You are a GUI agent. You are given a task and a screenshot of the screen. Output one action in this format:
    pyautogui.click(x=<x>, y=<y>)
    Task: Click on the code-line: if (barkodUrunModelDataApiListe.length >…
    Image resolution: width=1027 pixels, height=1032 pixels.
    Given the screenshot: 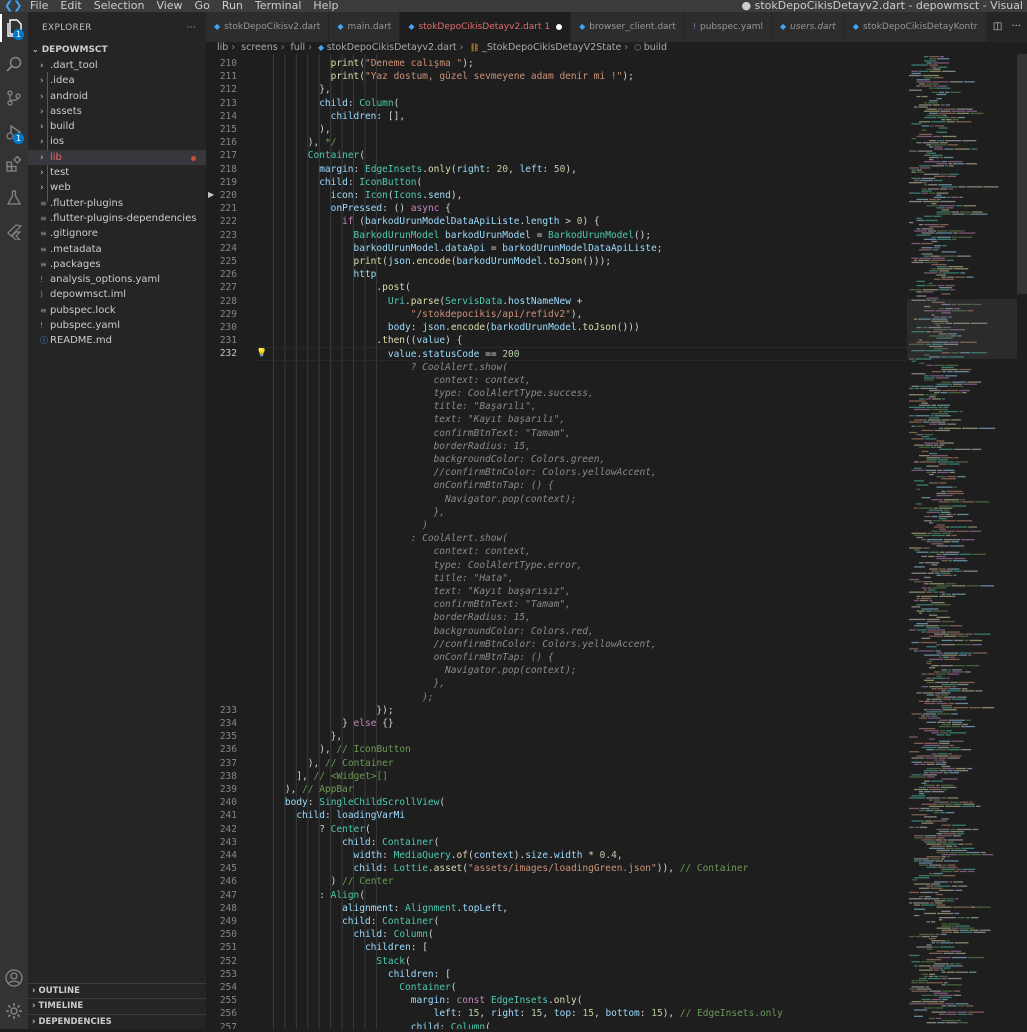 What is the action you would take?
    pyautogui.click(x=431, y=221)
    